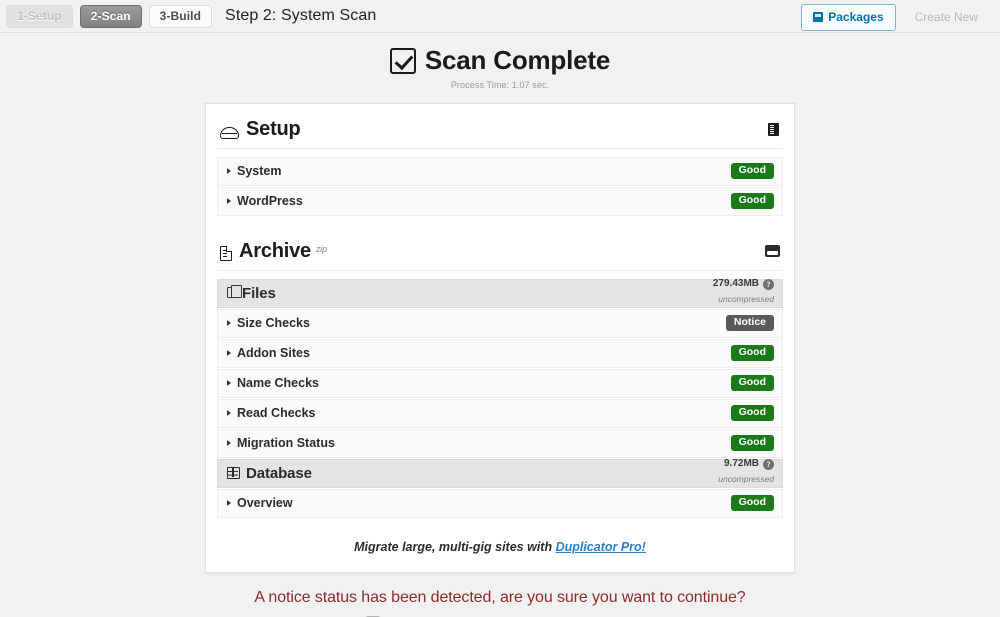 This screenshot has width=1000, height=617. Describe the element at coordinates (746, 473) in the screenshot. I see `database-size-info: 9.72MB ? uncompressed` at that location.